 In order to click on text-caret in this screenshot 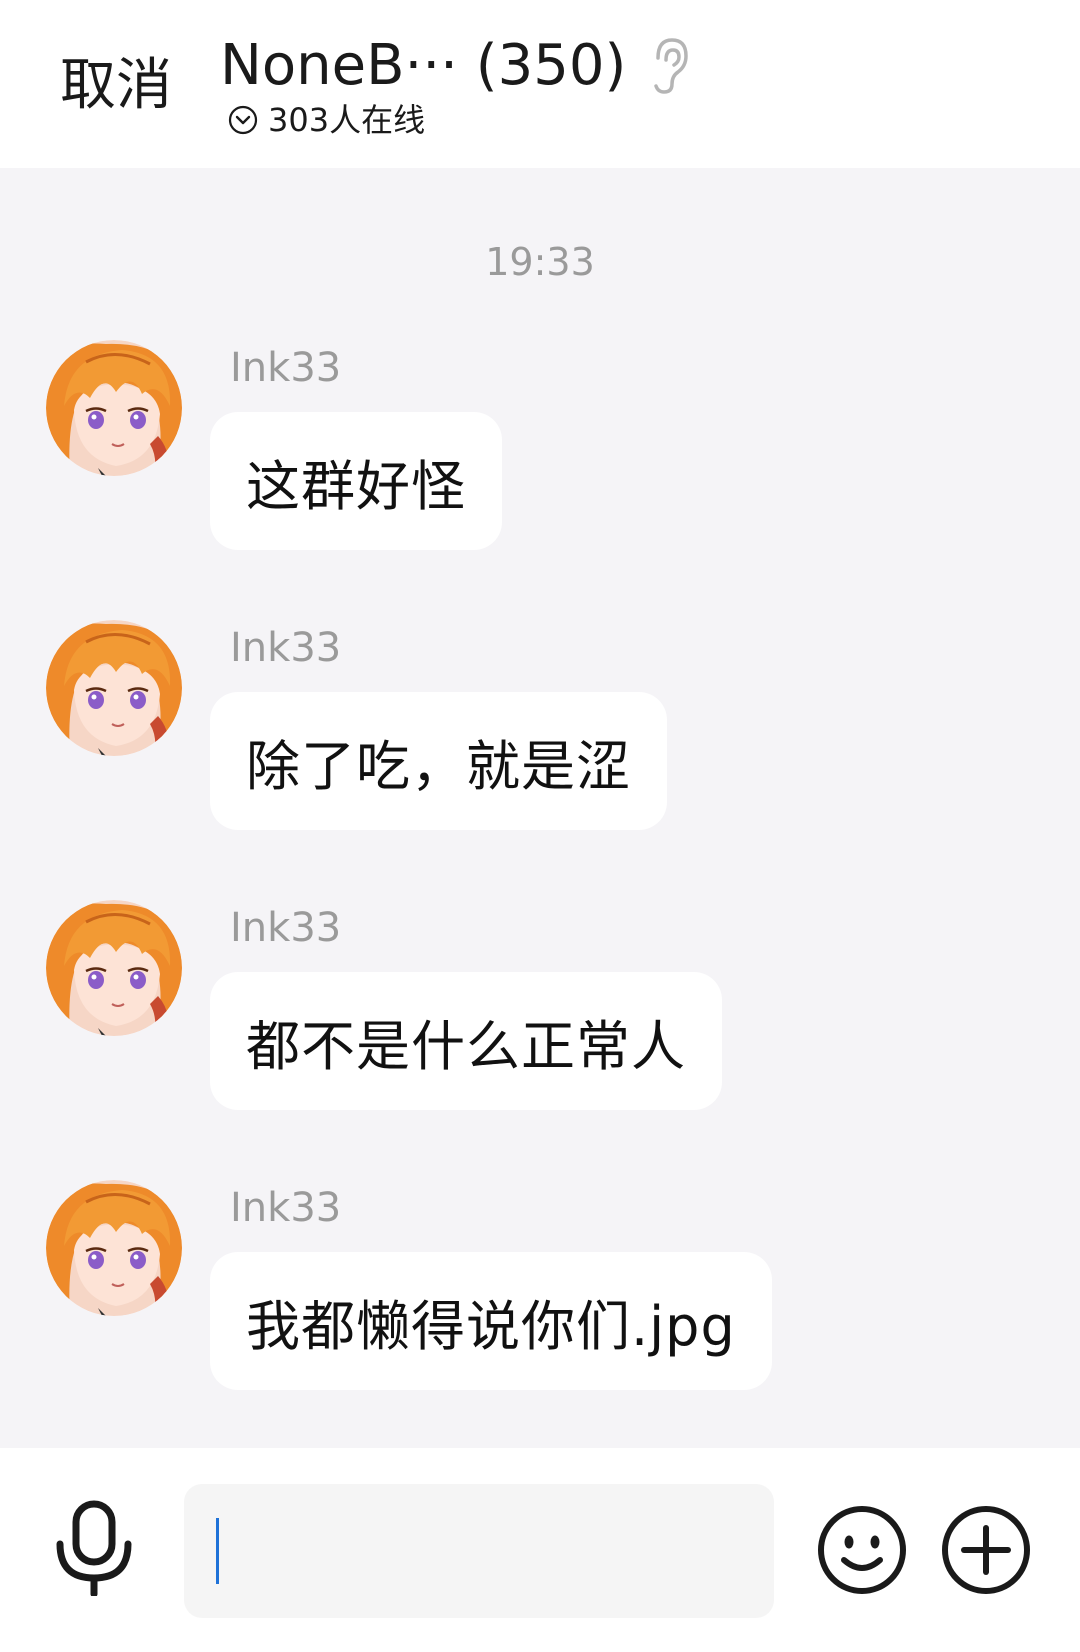, I will do `click(217, 1551)`.